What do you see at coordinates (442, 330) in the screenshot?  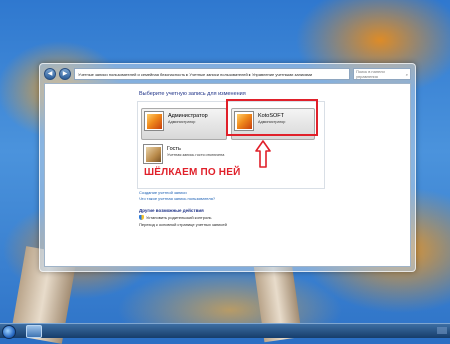 I see `tray-area` at bounding box center [442, 330].